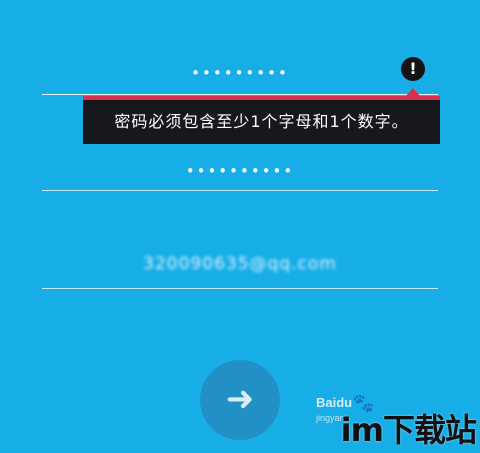 Image resolution: width=480 pixels, height=453 pixels. I want to click on error-tooltip: 密码必须包含至少1个字母和1个数字。, so click(261, 120).